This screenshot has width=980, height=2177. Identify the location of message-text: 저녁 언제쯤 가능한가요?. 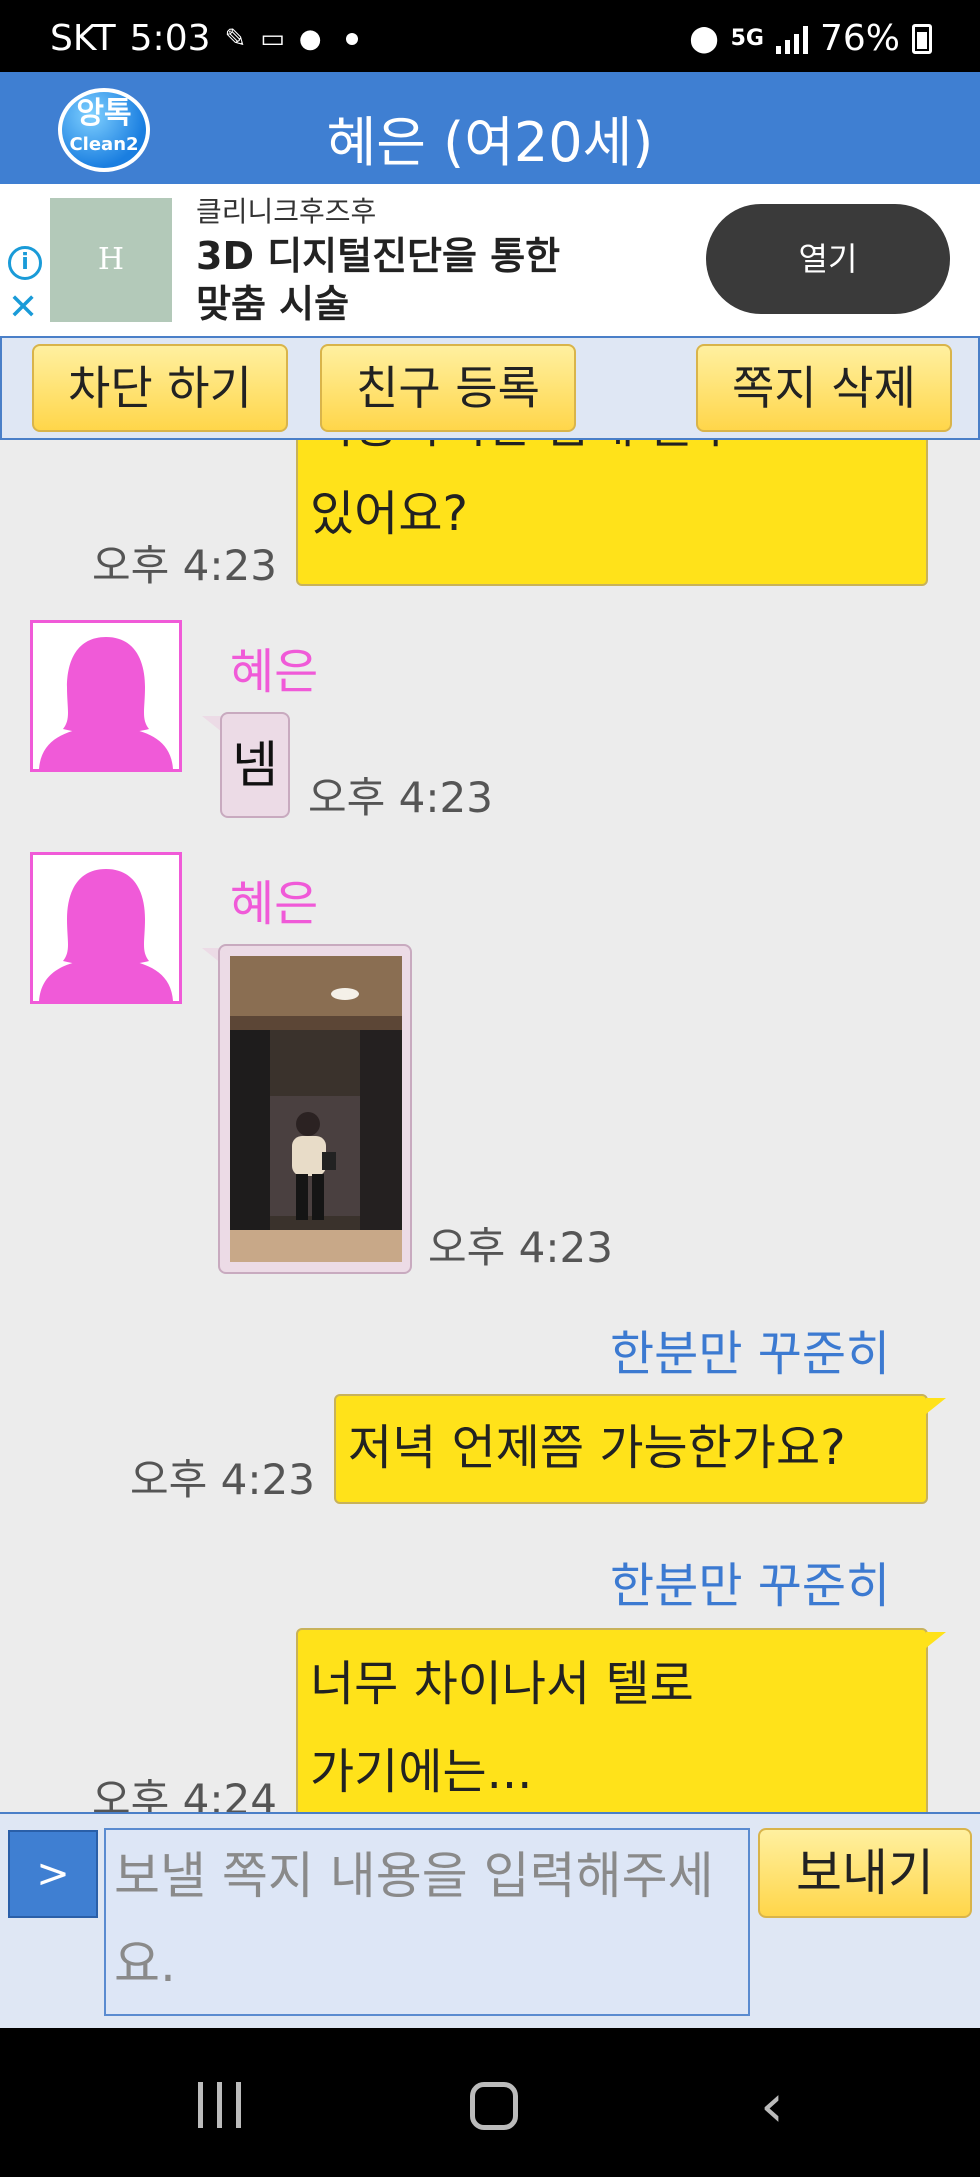
(597, 1448).